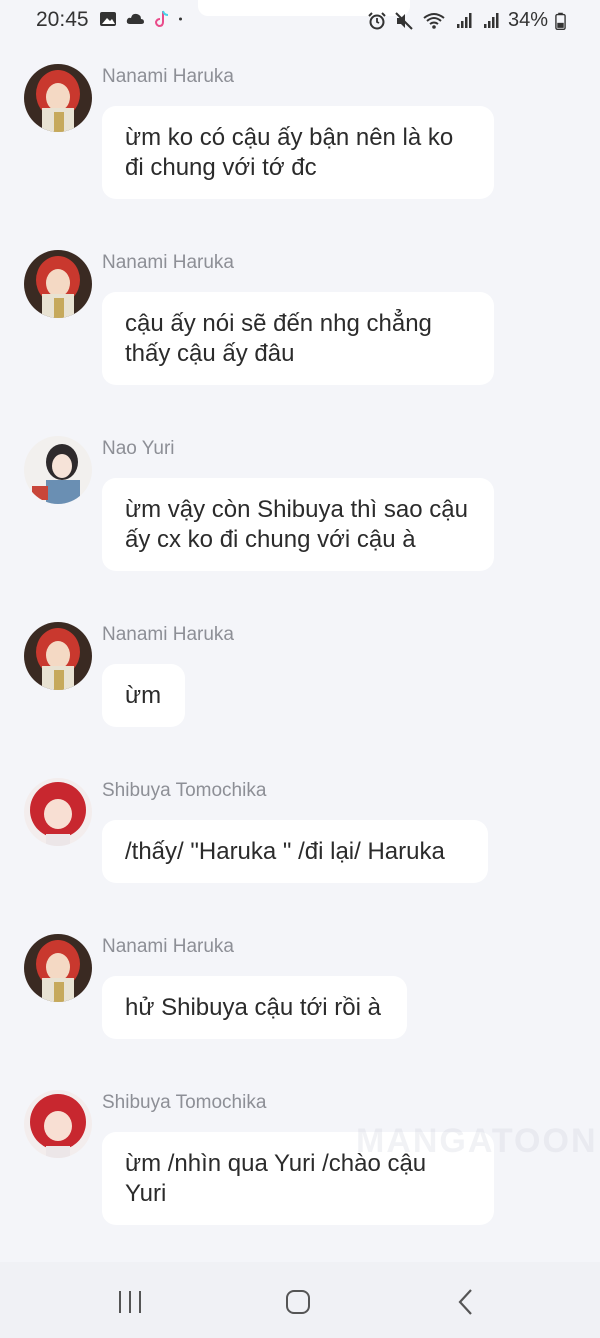 This screenshot has width=600, height=1338. Describe the element at coordinates (300, 20) in the screenshot. I see `status-bar: 20:45 34%` at that location.